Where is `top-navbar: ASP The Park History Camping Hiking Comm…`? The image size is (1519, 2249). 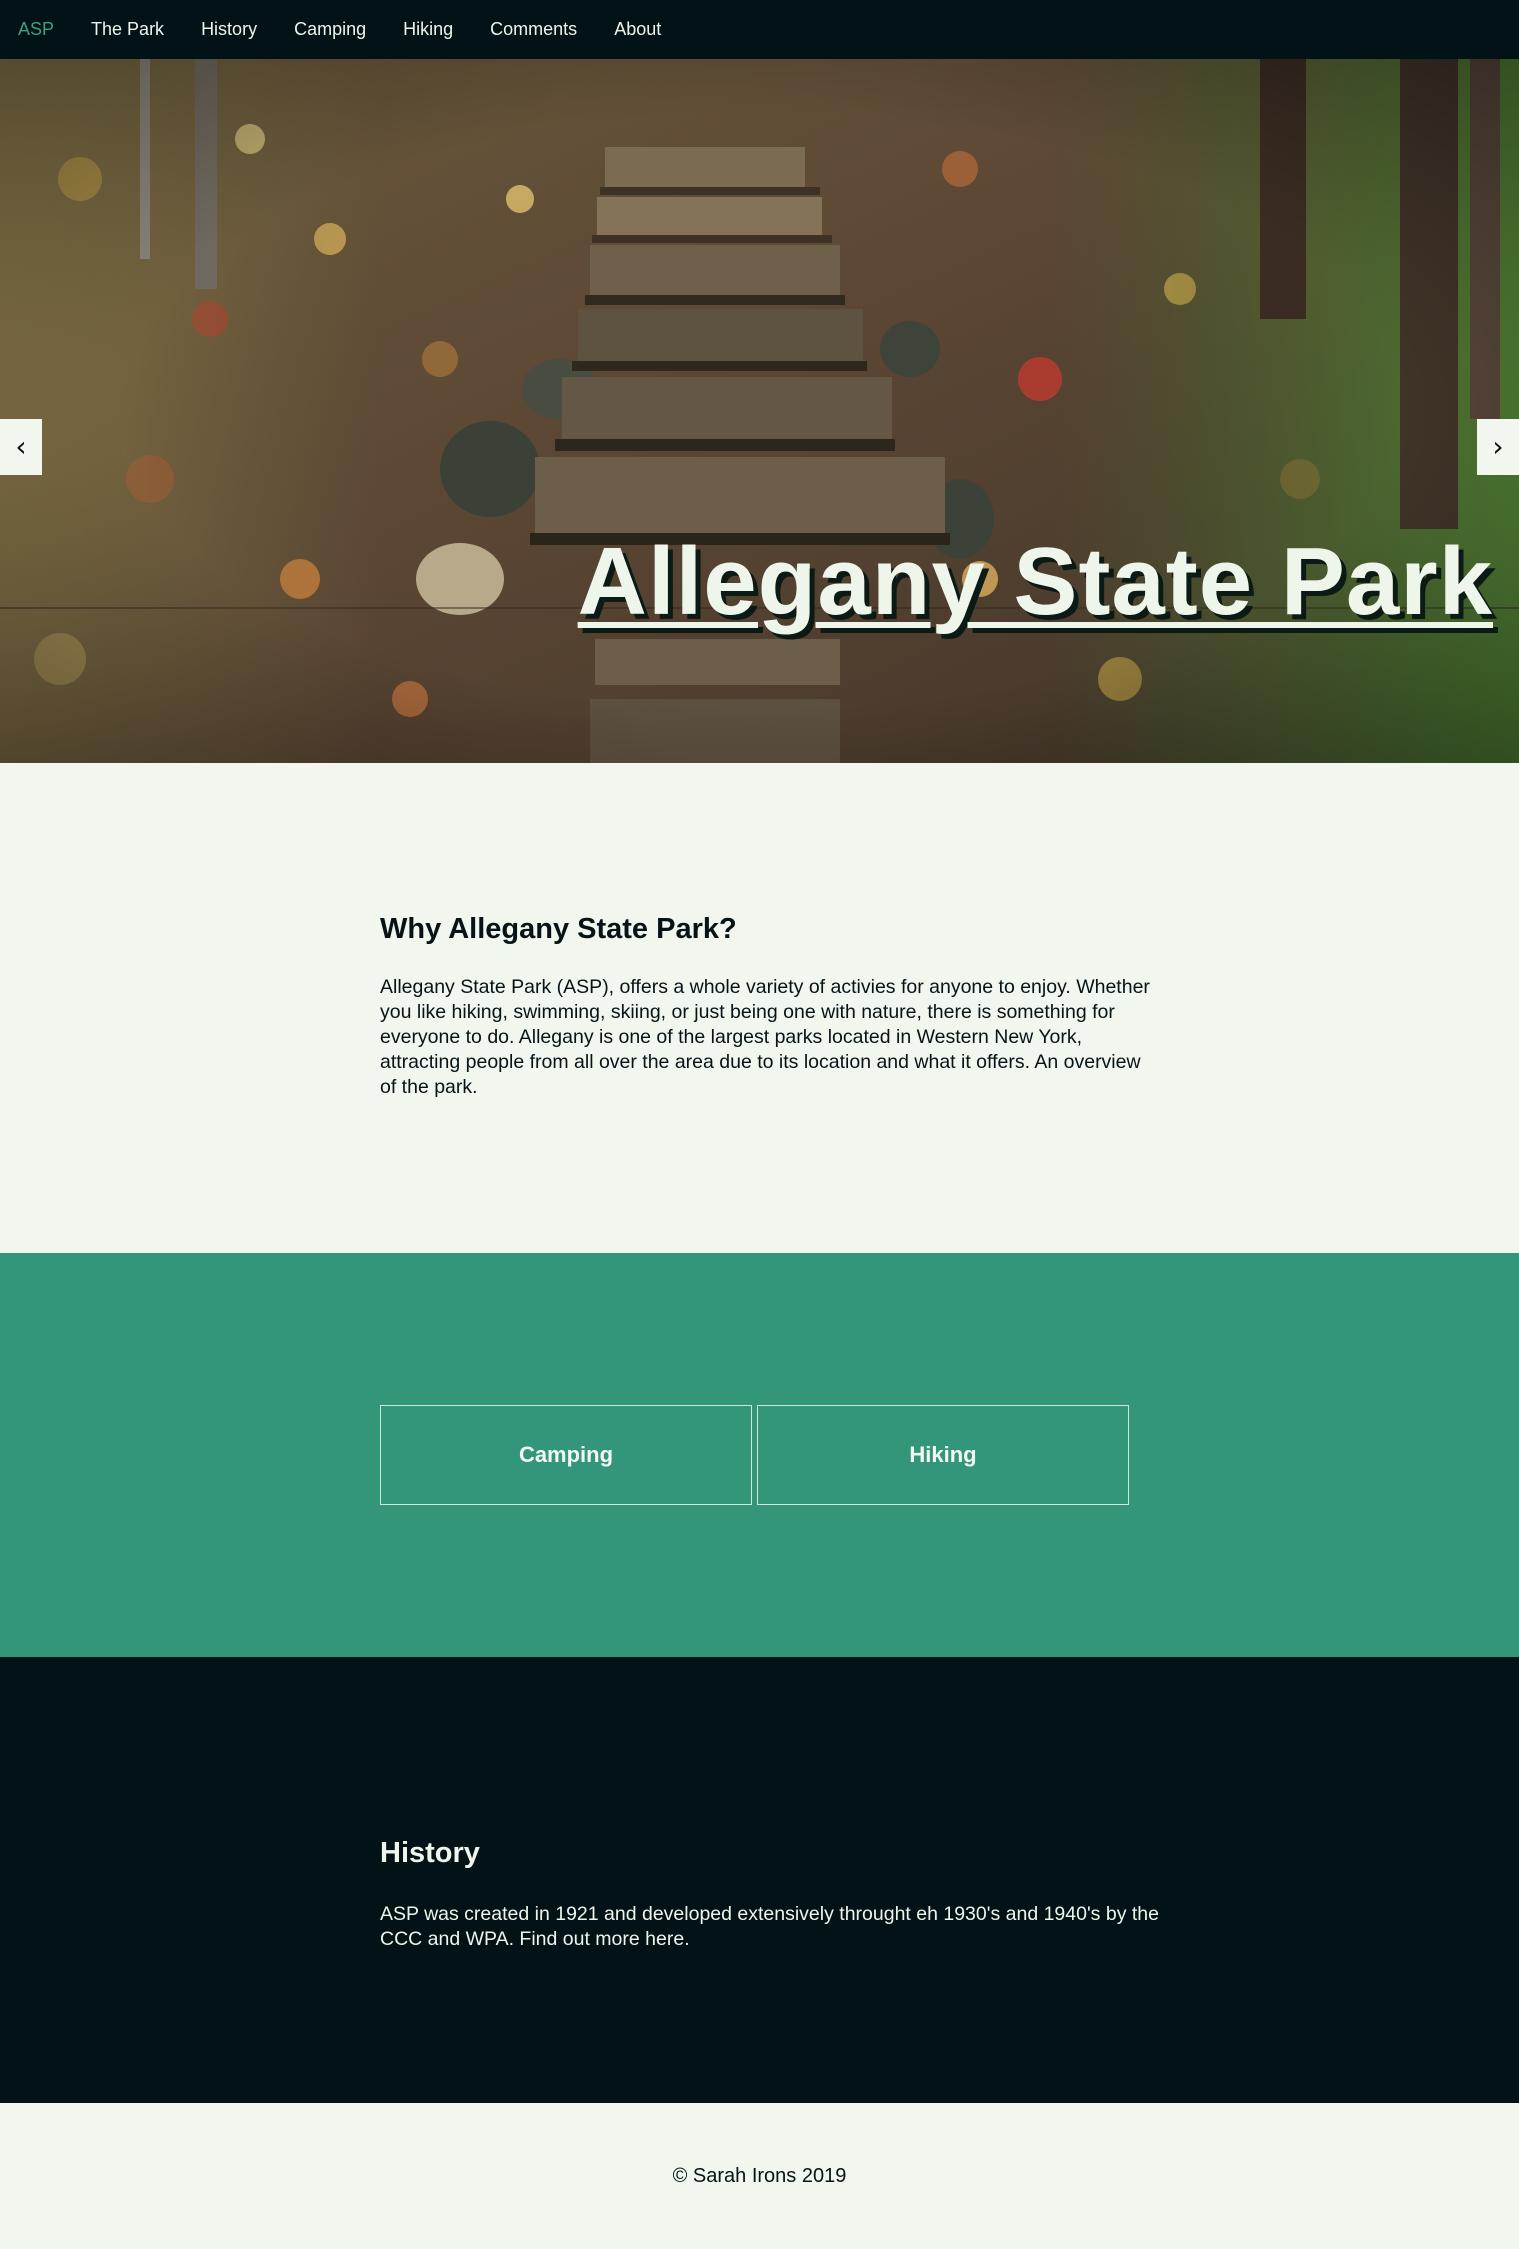 top-navbar: ASP The Park History Camping Hiking Comm… is located at coordinates (759, 29).